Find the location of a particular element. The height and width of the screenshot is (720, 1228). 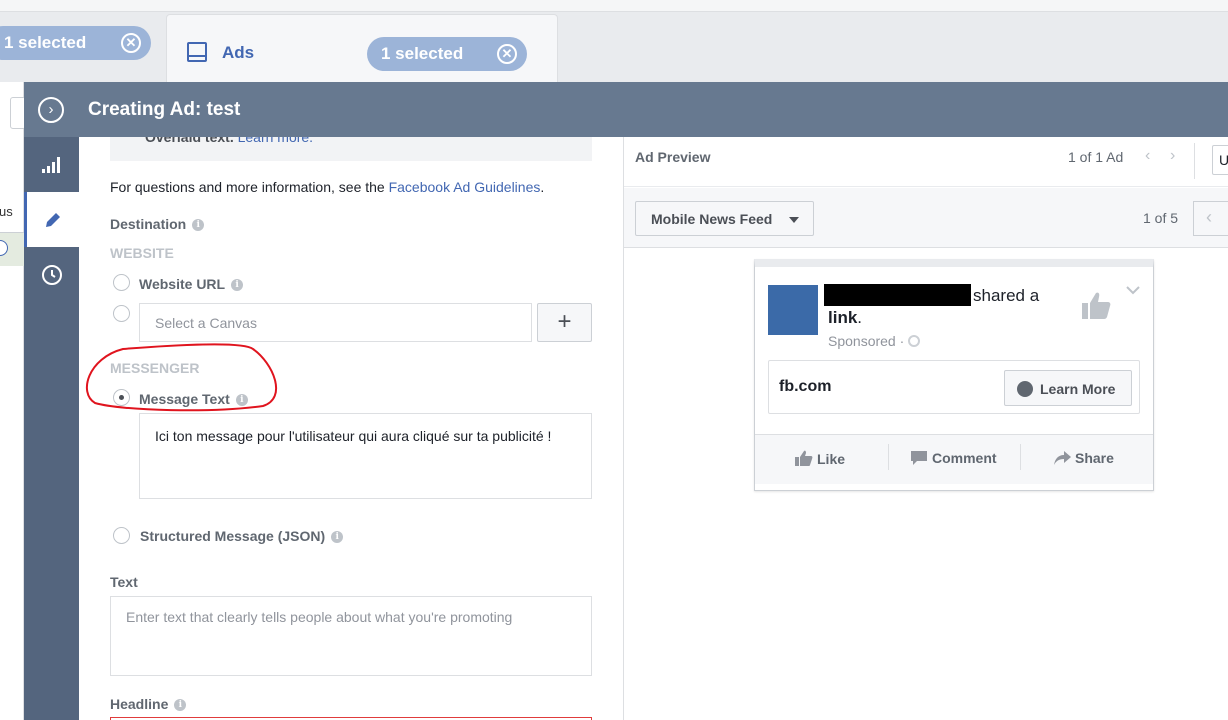

text-label: Text is located at coordinates (124, 582).